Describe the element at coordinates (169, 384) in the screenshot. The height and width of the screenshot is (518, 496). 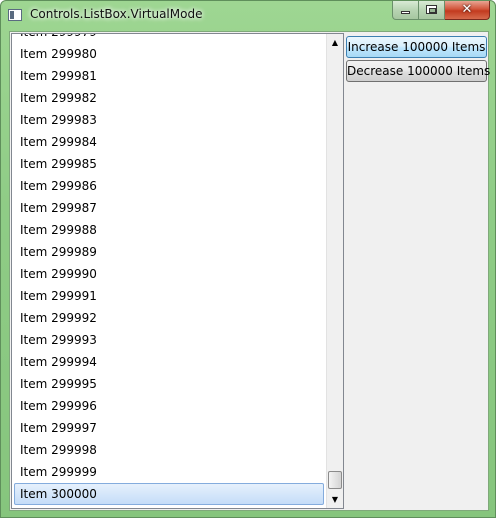
I see `list-item: Item 299995` at that location.